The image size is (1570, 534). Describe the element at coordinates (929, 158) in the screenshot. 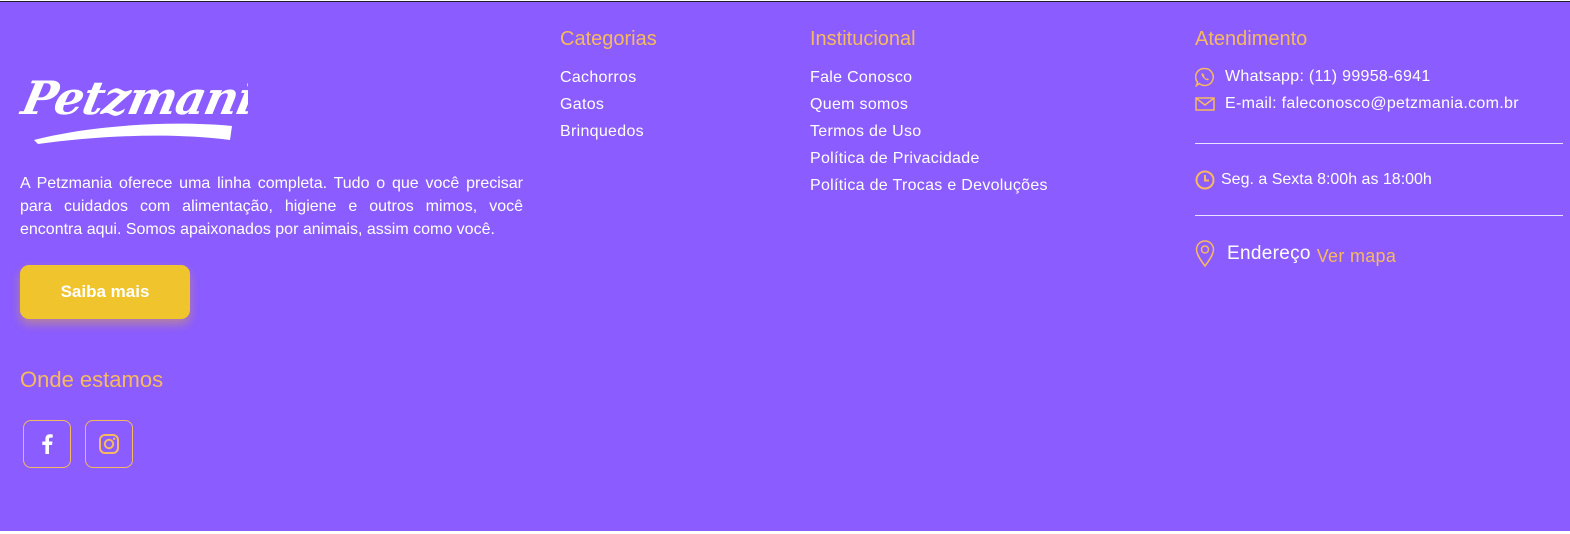

I see `institutional-link-politica-privacidade: Política de Privacidade` at that location.